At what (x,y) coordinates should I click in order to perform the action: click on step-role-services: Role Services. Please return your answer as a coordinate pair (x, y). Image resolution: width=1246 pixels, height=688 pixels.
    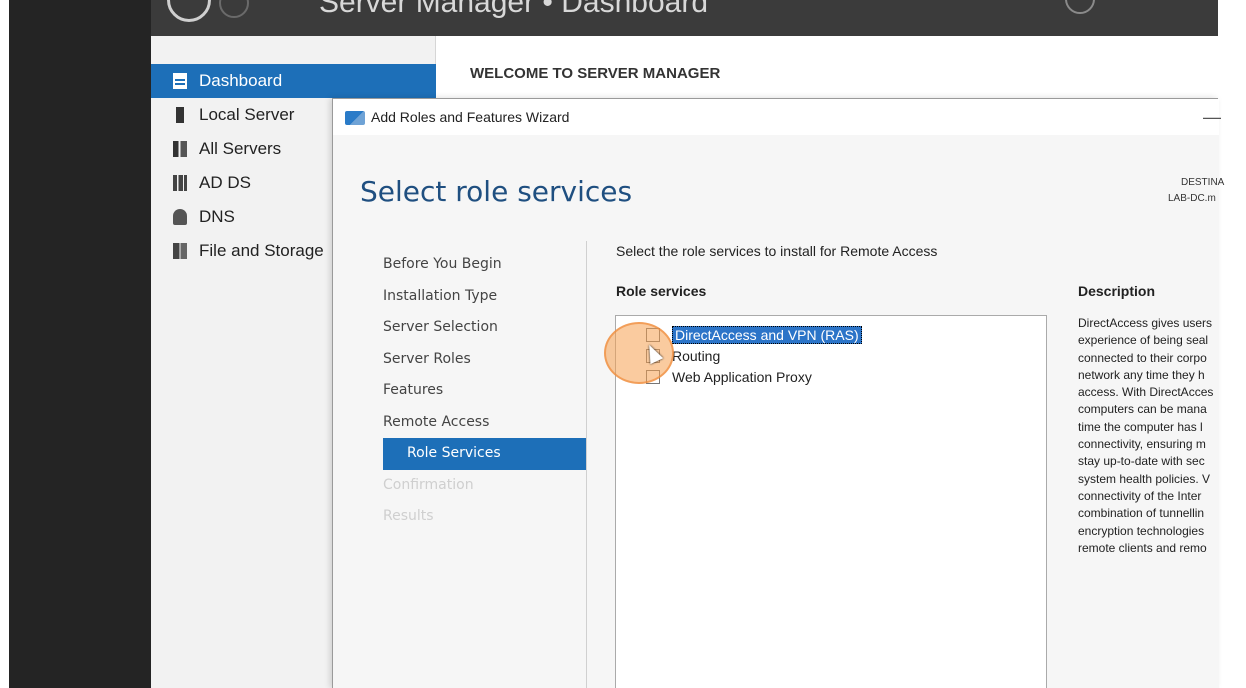
    Looking at the image, I should click on (484, 454).